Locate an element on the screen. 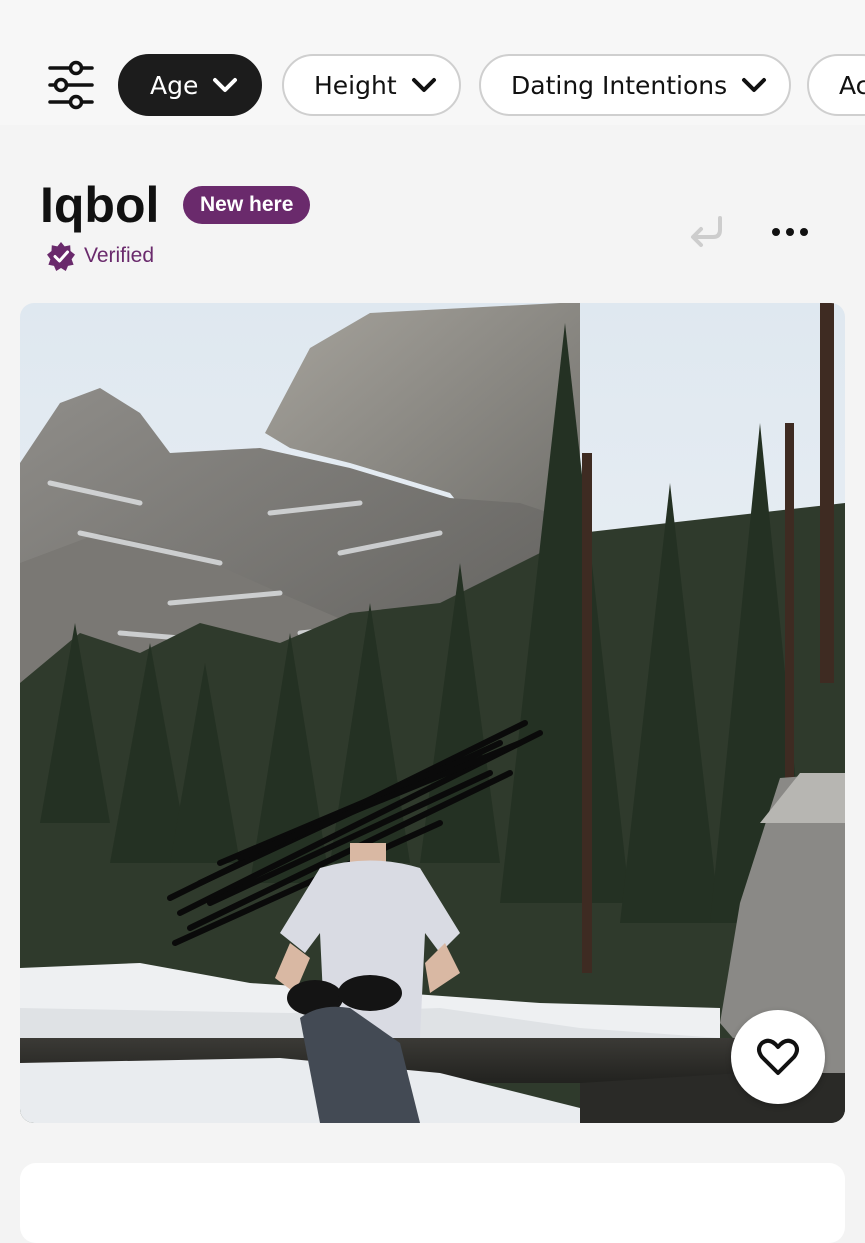  undo-button is located at coordinates (706, 230).